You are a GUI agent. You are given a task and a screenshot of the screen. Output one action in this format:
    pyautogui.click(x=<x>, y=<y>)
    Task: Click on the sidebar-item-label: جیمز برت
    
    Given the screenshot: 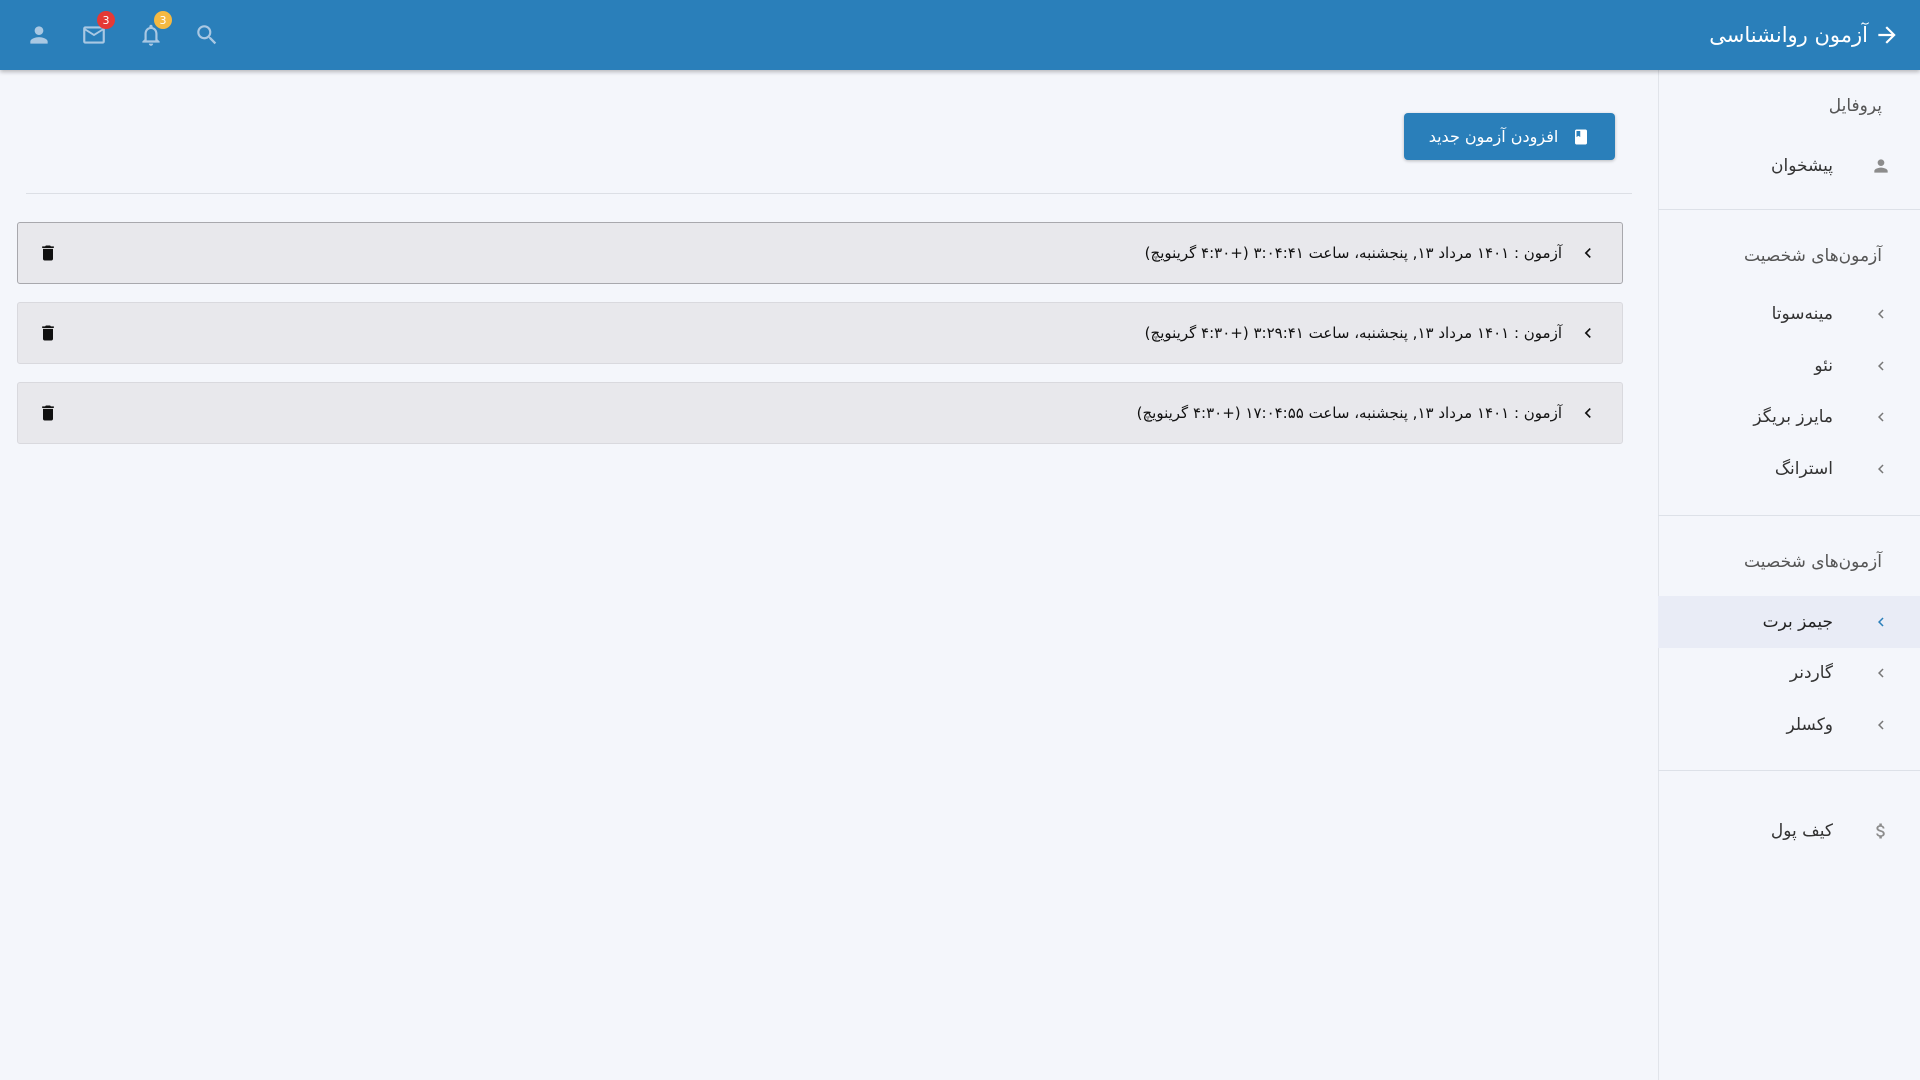 What is the action you would take?
    pyautogui.click(x=1797, y=622)
    